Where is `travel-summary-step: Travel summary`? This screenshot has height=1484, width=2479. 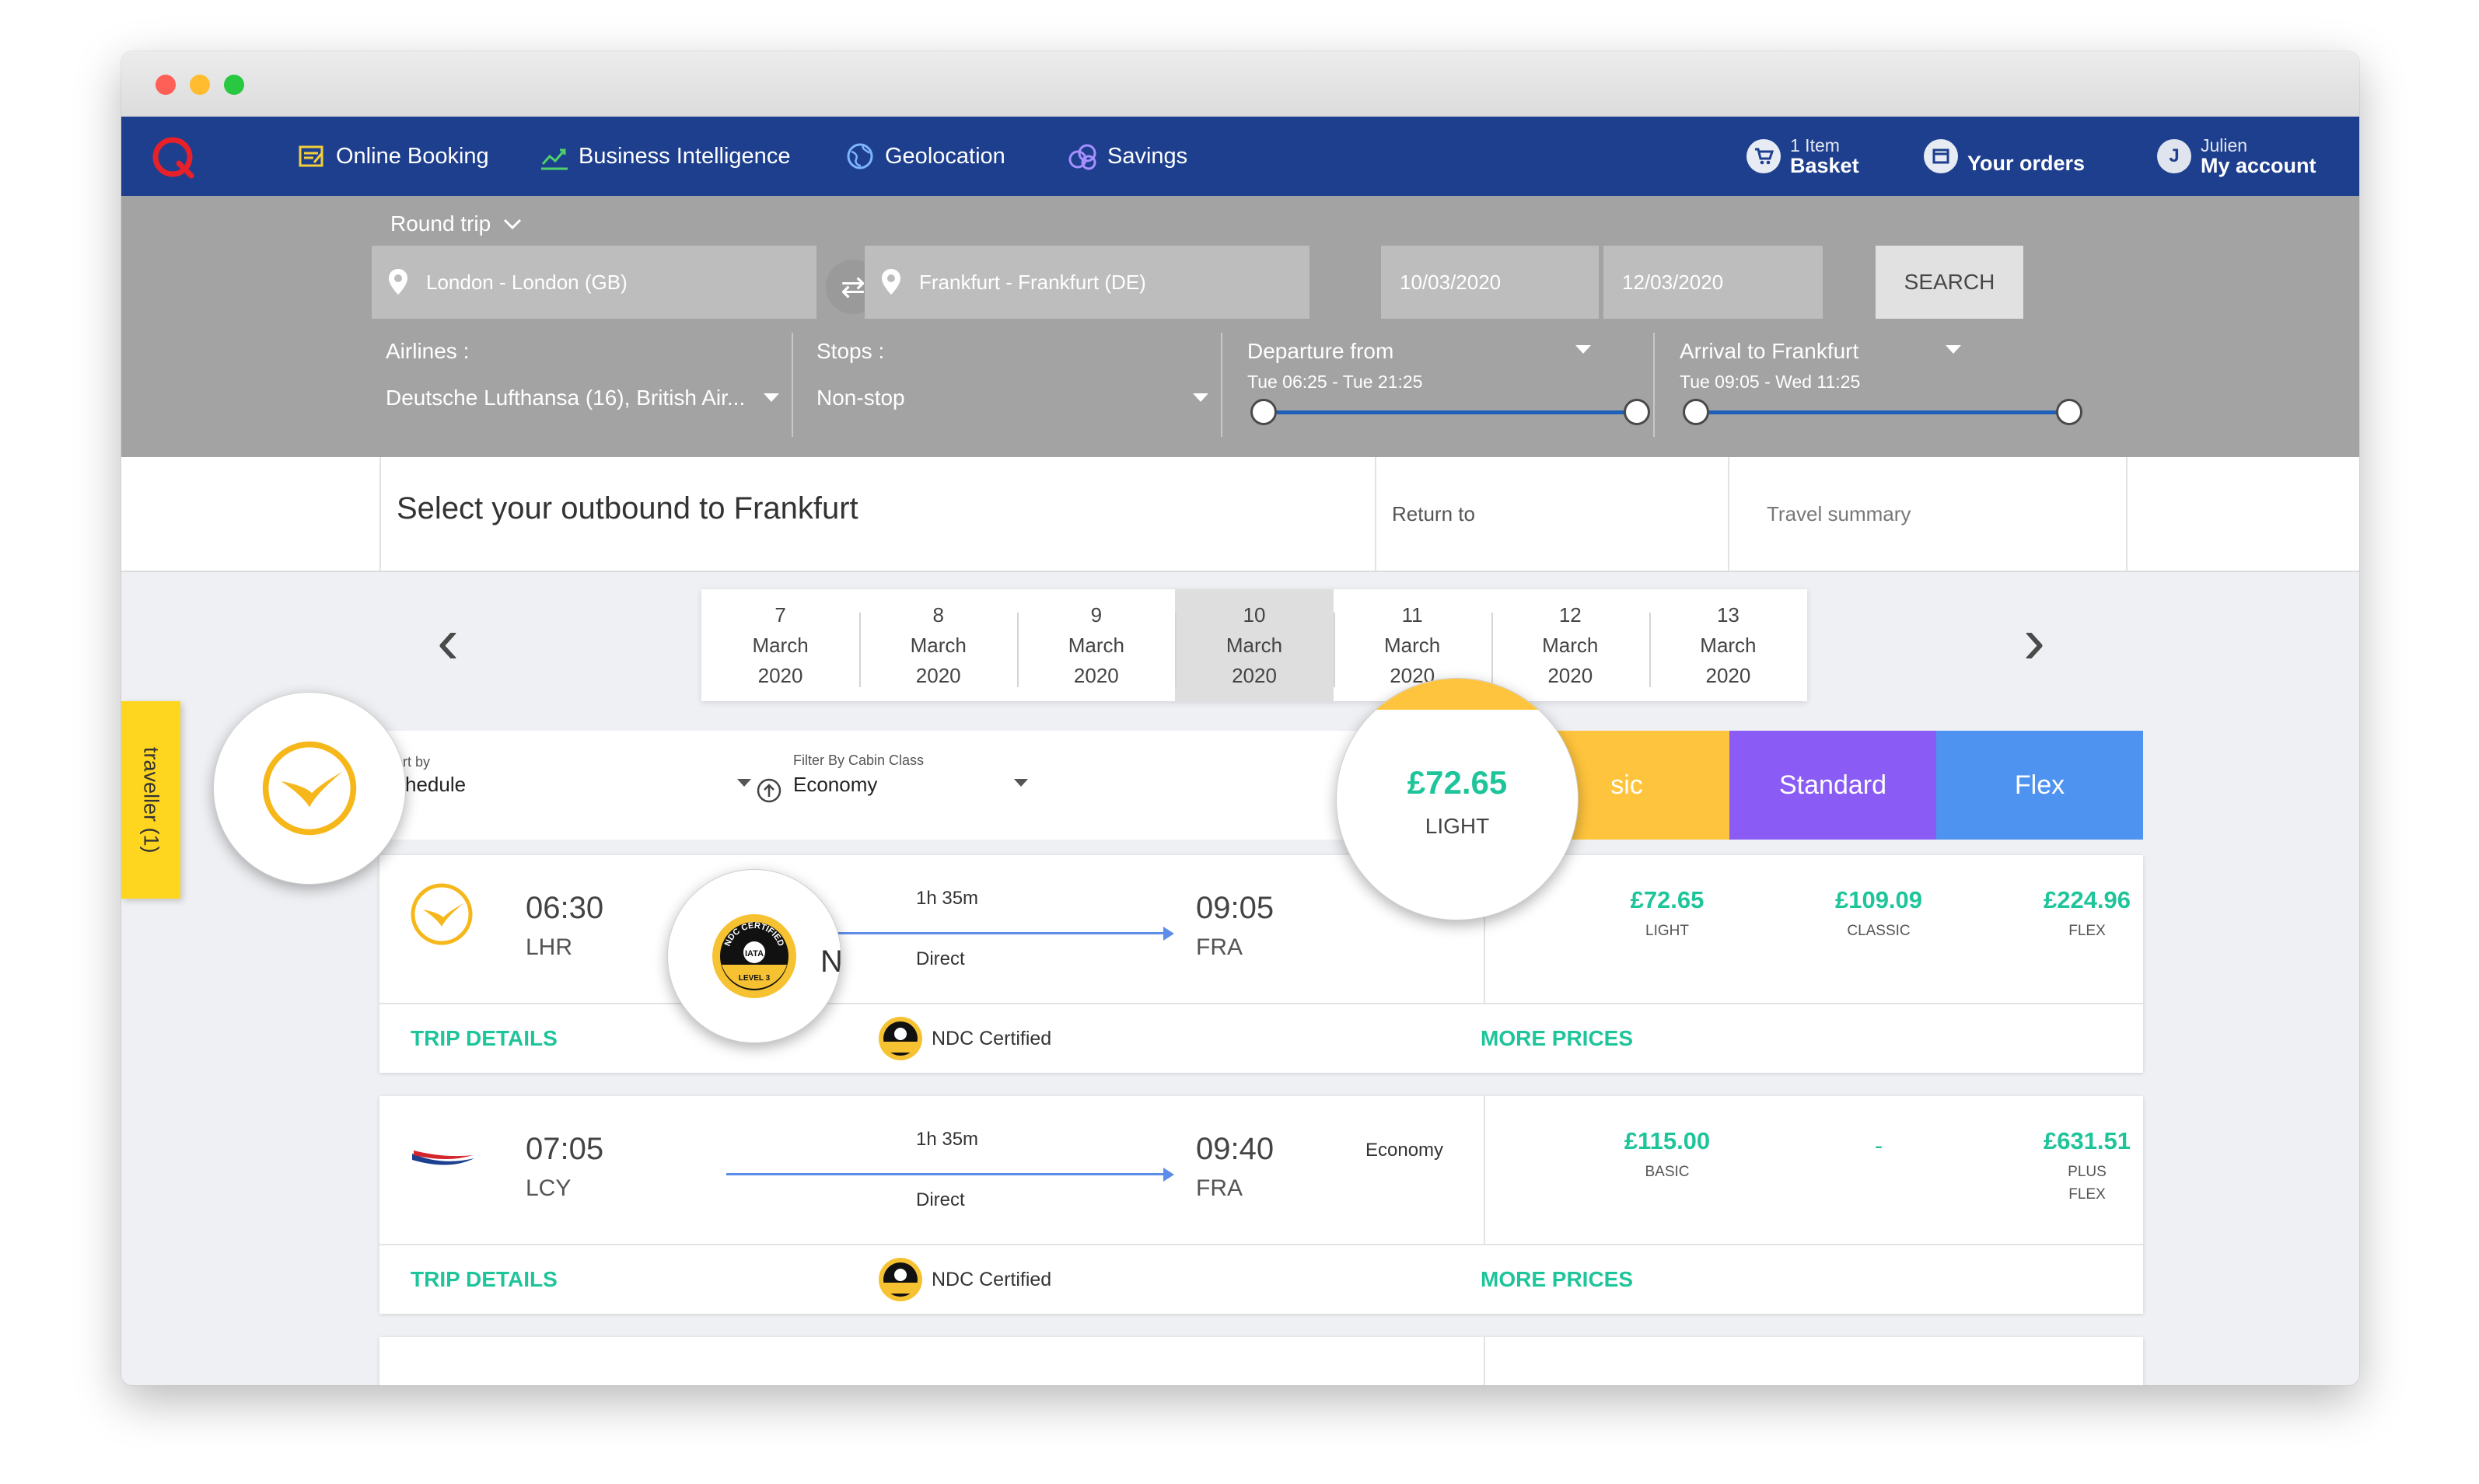 travel-summary-step: Travel summary is located at coordinates (1839, 514).